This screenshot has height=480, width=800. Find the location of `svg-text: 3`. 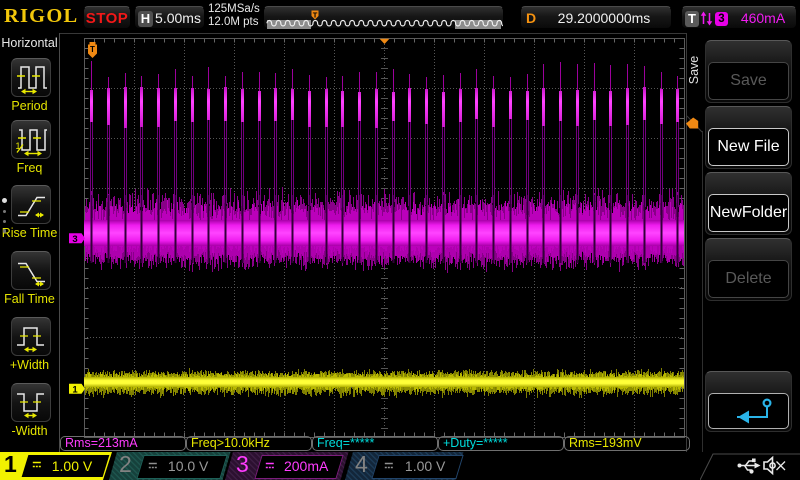

svg-text: 3 is located at coordinates (74, 239).